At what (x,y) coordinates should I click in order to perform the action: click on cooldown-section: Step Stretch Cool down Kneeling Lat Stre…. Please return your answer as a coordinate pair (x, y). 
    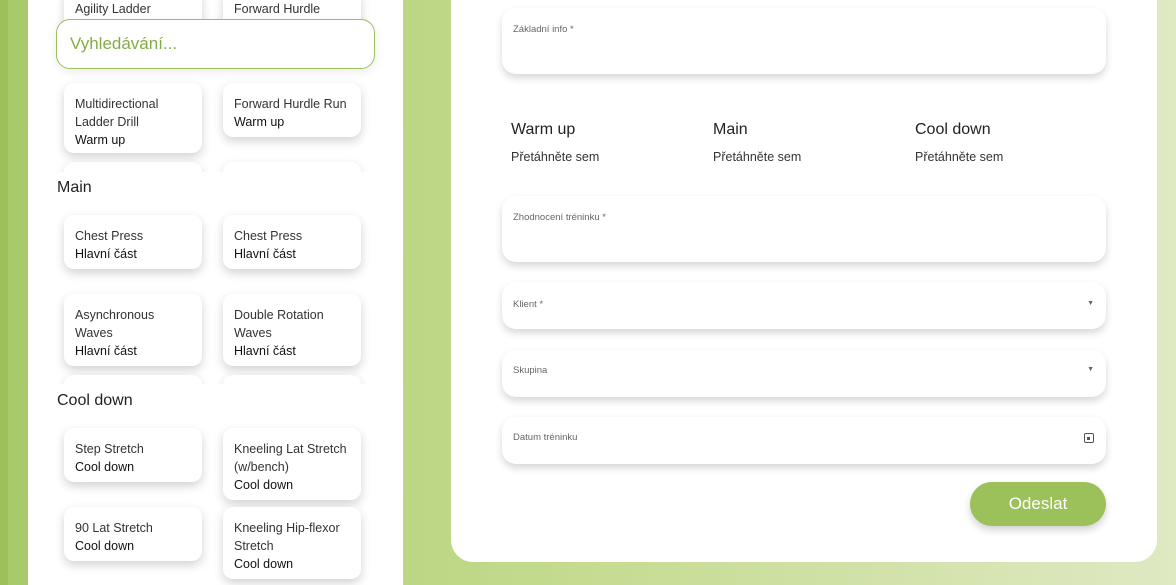
    Looking at the image, I should click on (220, 501).